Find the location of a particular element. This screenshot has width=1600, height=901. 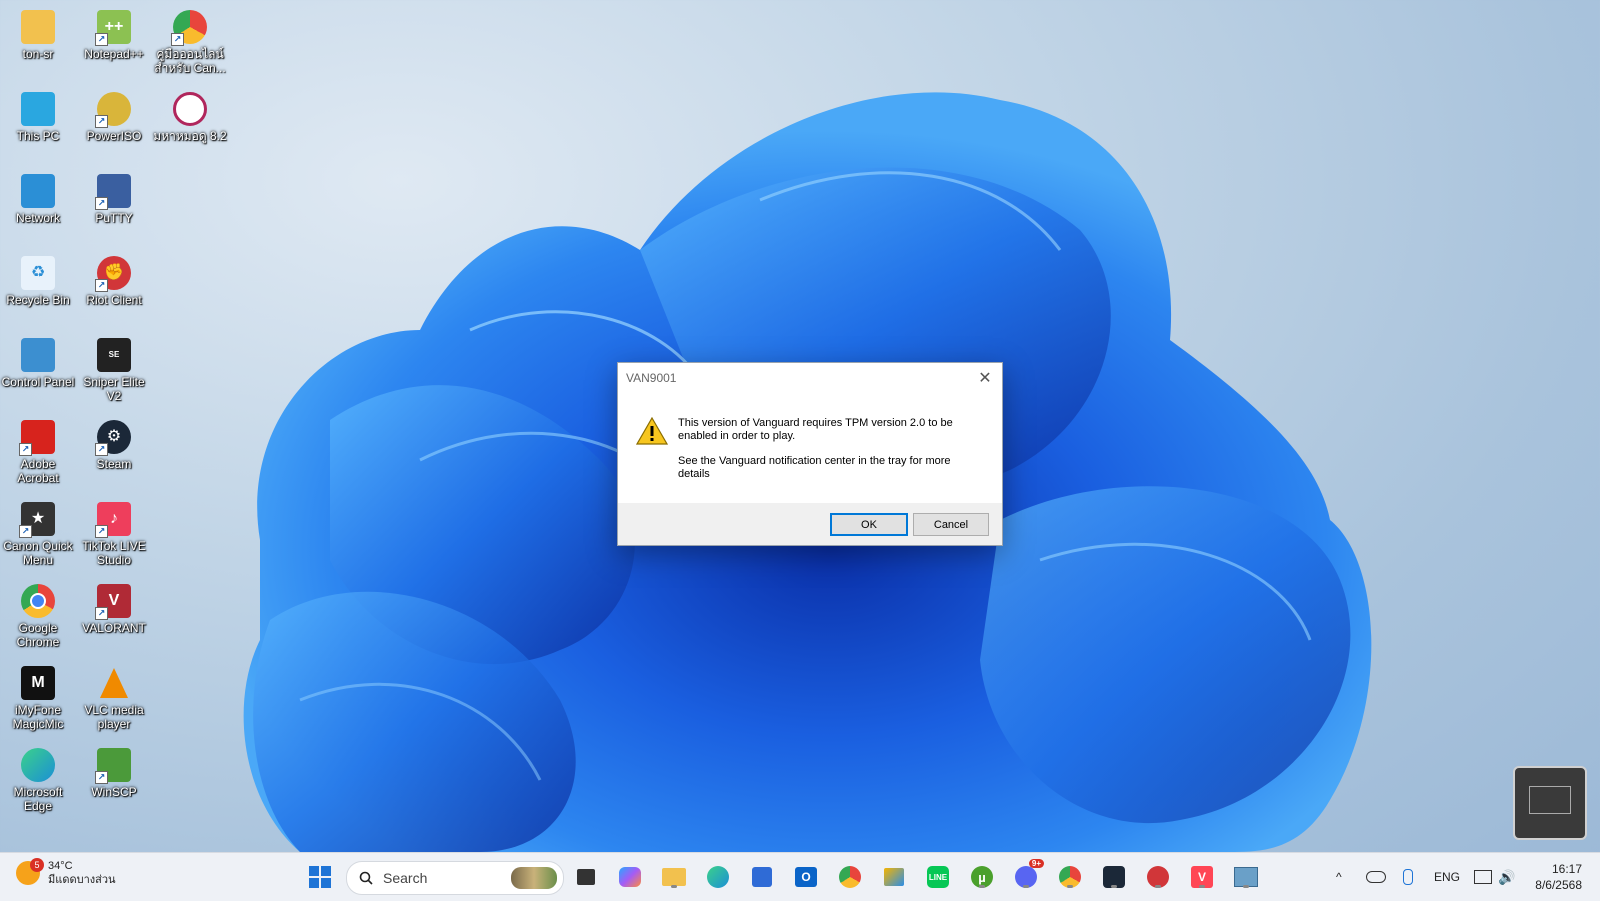

app-dark-button is located at coordinates (1114, 877).